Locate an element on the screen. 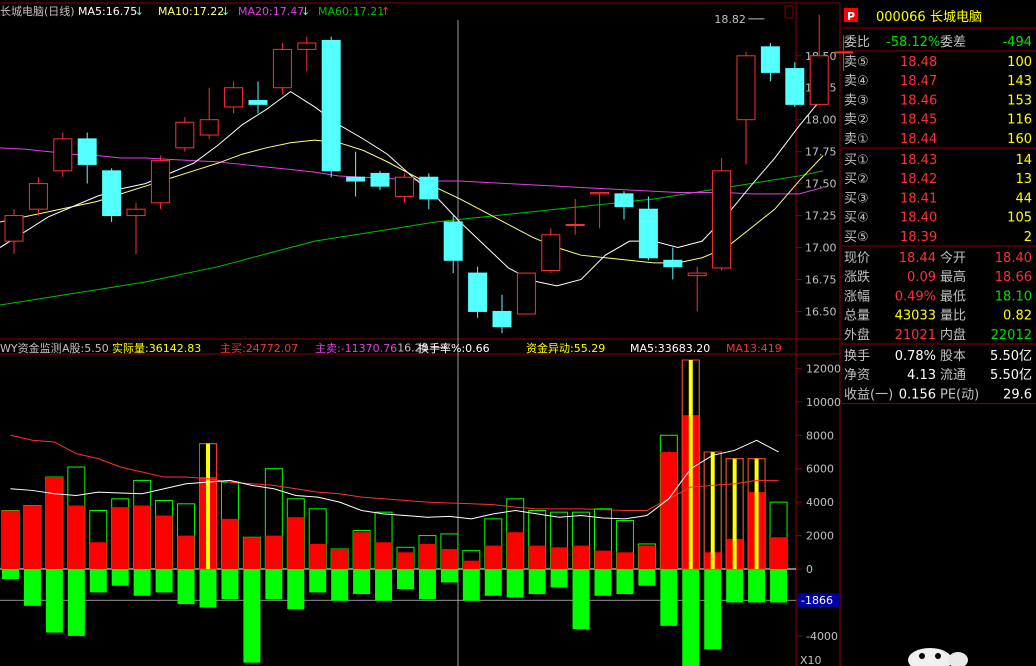 This screenshot has height=666, width=1036. stat-value: 22012 is located at coordinates (1011, 335).